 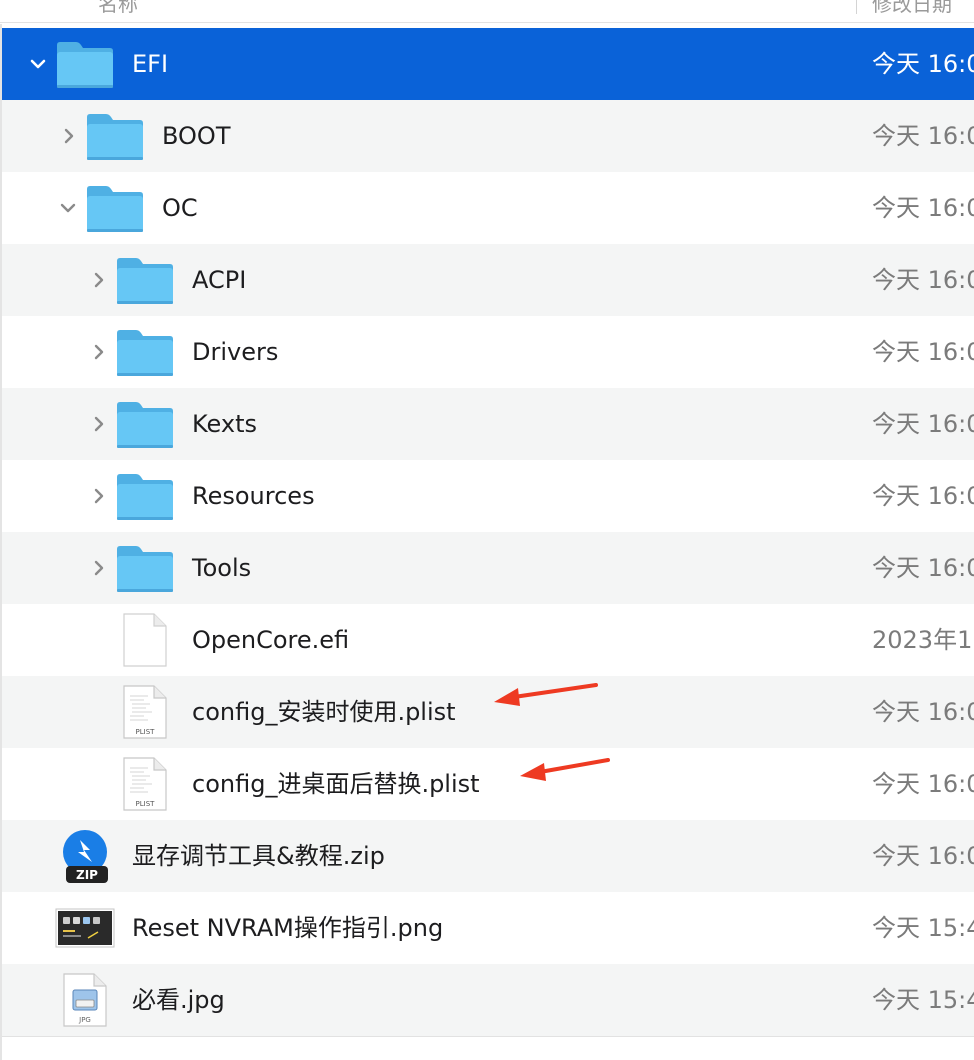 I want to click on file-row-resources: Resources 今天 16:0, so click(x=488, y=496).